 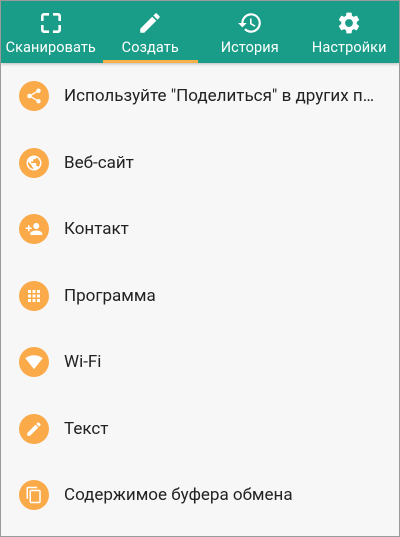 I want to click on list-item-label: Контакт, so click(x=96, y=229).